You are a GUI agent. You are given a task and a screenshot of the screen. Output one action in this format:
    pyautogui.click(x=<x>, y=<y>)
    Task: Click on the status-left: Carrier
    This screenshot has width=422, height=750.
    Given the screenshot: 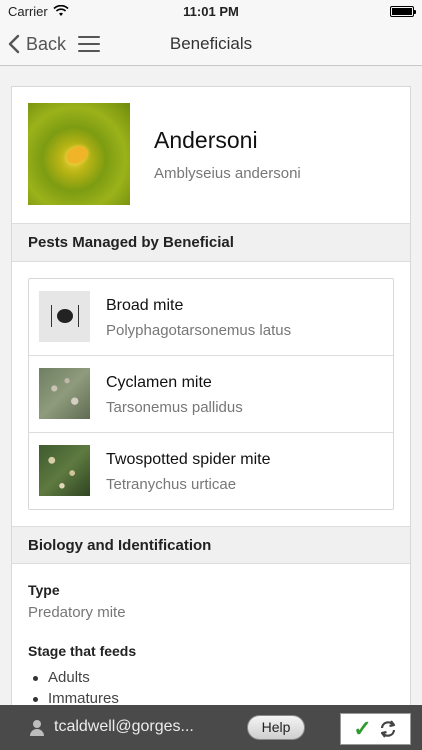 What is the action you would take?
    pyautogui.click(x=38, y=11)
    